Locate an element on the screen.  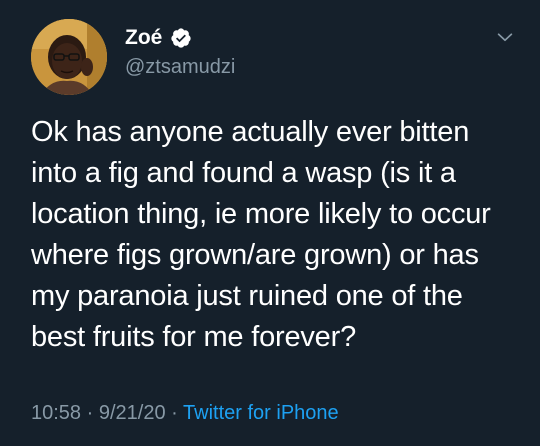
tweet-line: where figs grown/are grown) or has is located at coordinates (255, 255).